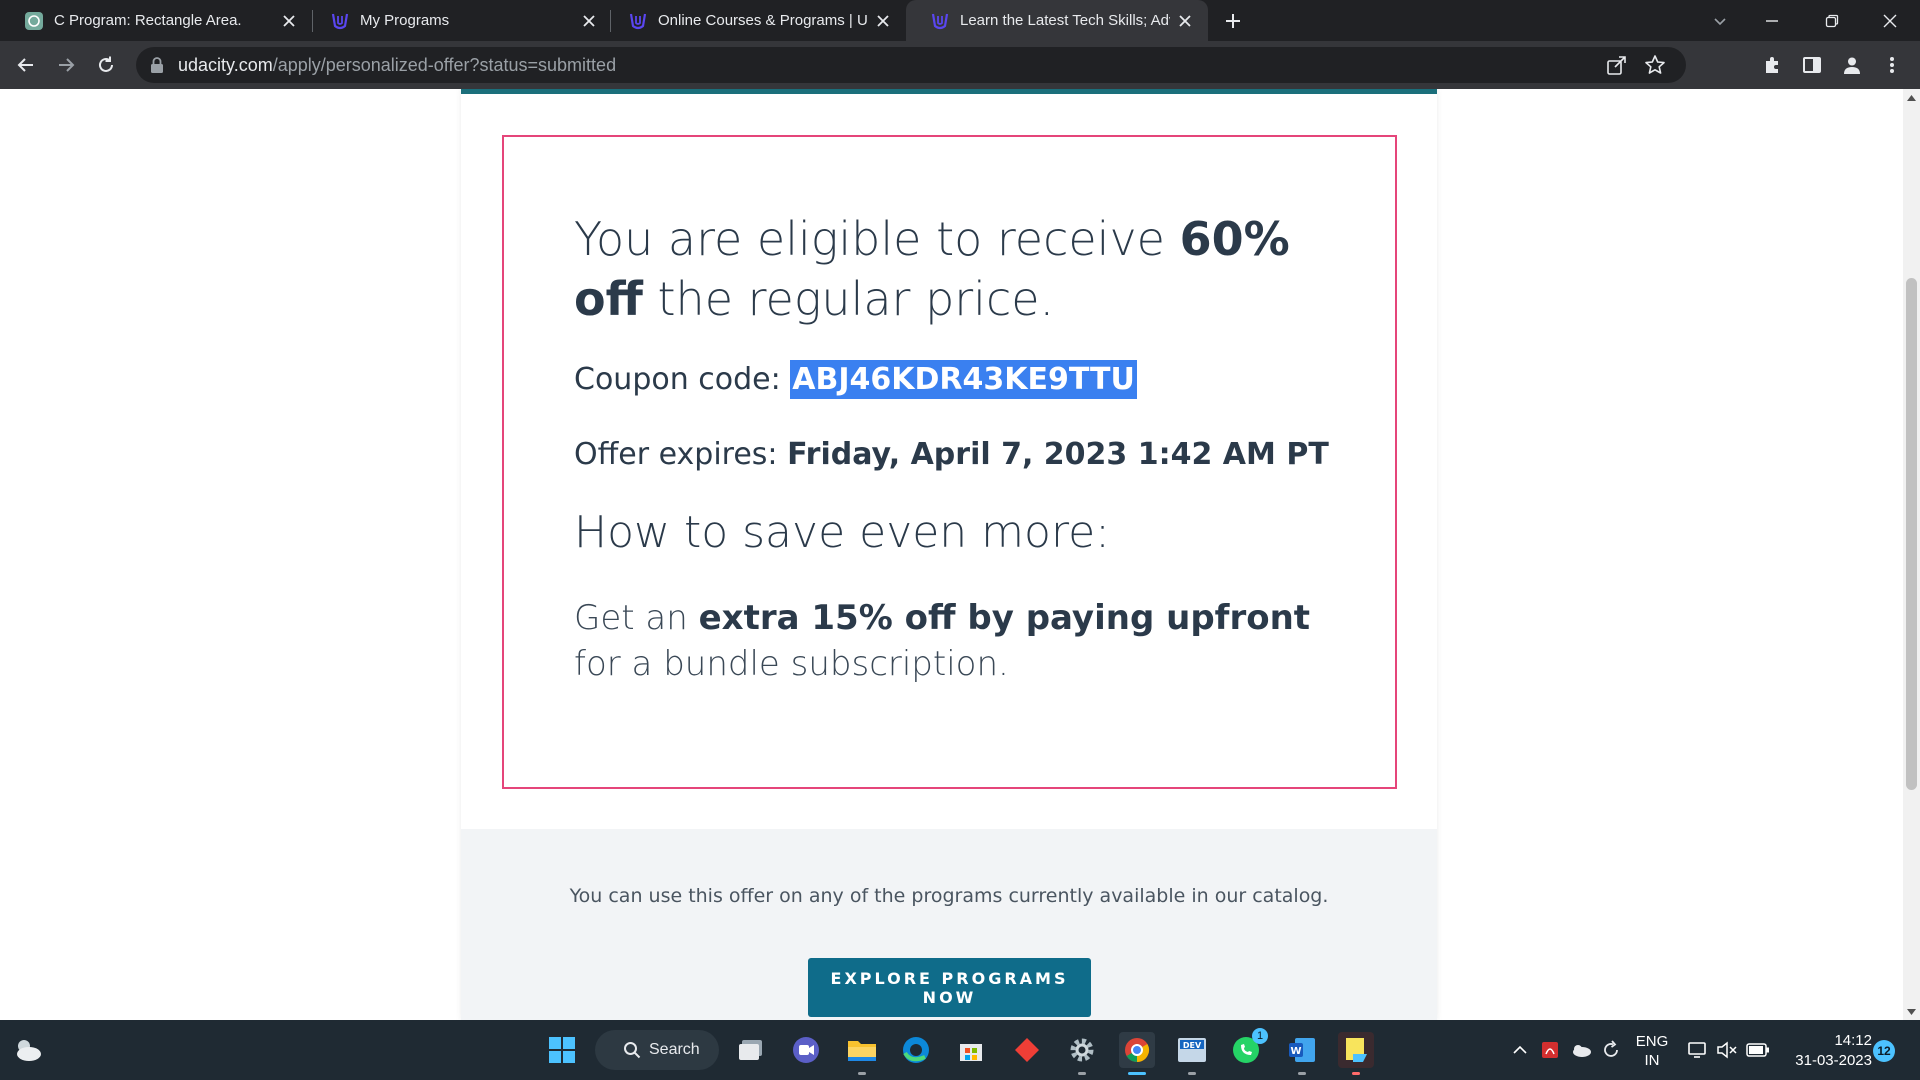 The width and height of the screenshot is (1920, 1080). Describe the element at coordinates (971, 1050) in the screenshot. I see `store-icon` at that location.